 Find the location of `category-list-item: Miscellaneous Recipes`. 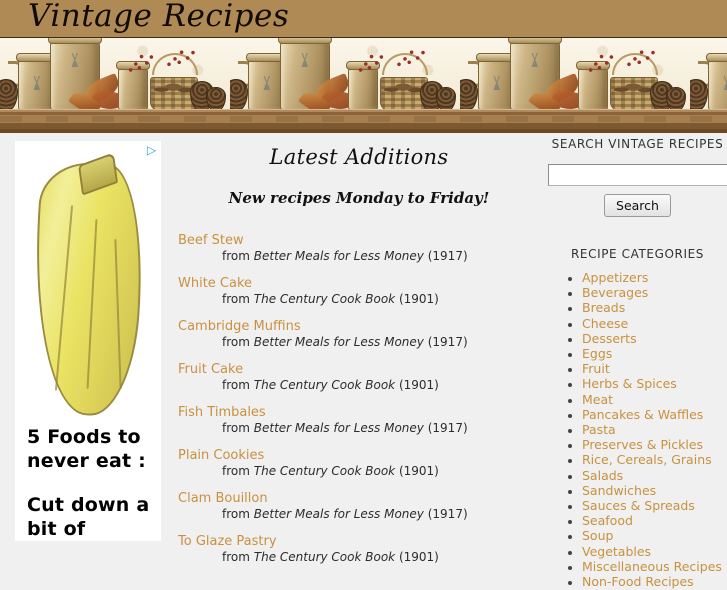

category-list-item: Miscellaneous Recipes is located at coordinates (654, 567).